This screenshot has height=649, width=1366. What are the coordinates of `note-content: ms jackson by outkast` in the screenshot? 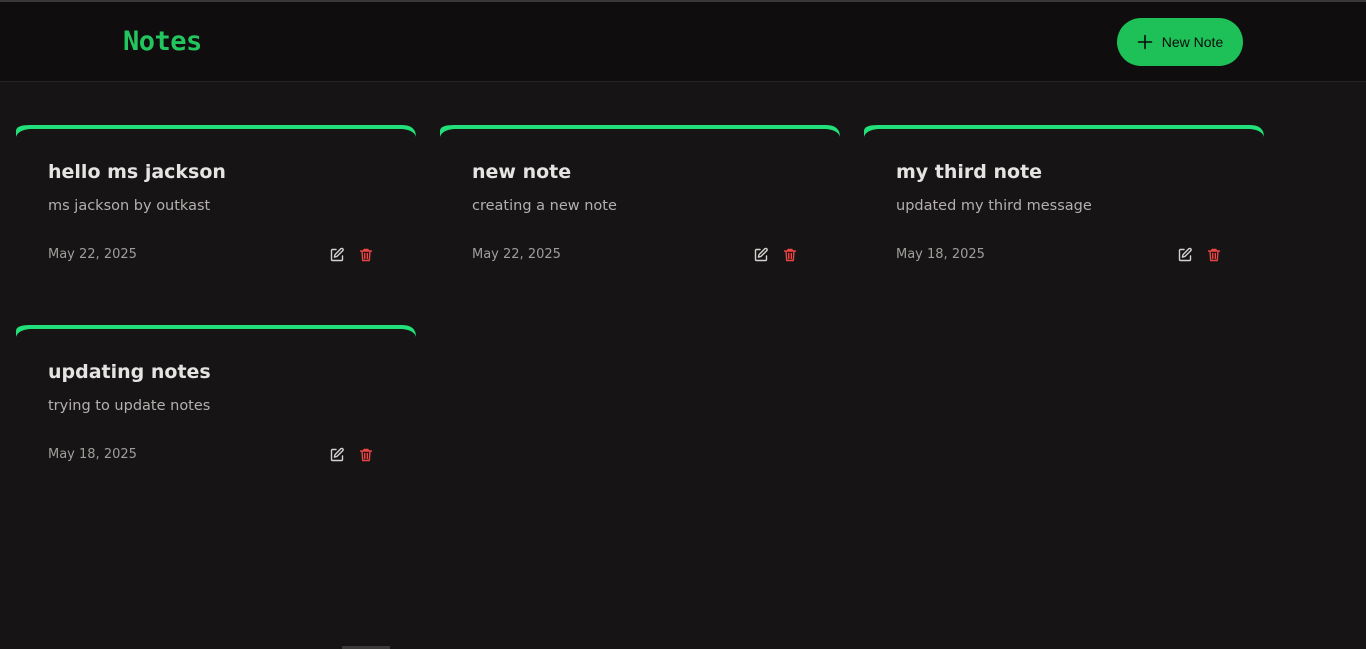 It's located at (129, 206).